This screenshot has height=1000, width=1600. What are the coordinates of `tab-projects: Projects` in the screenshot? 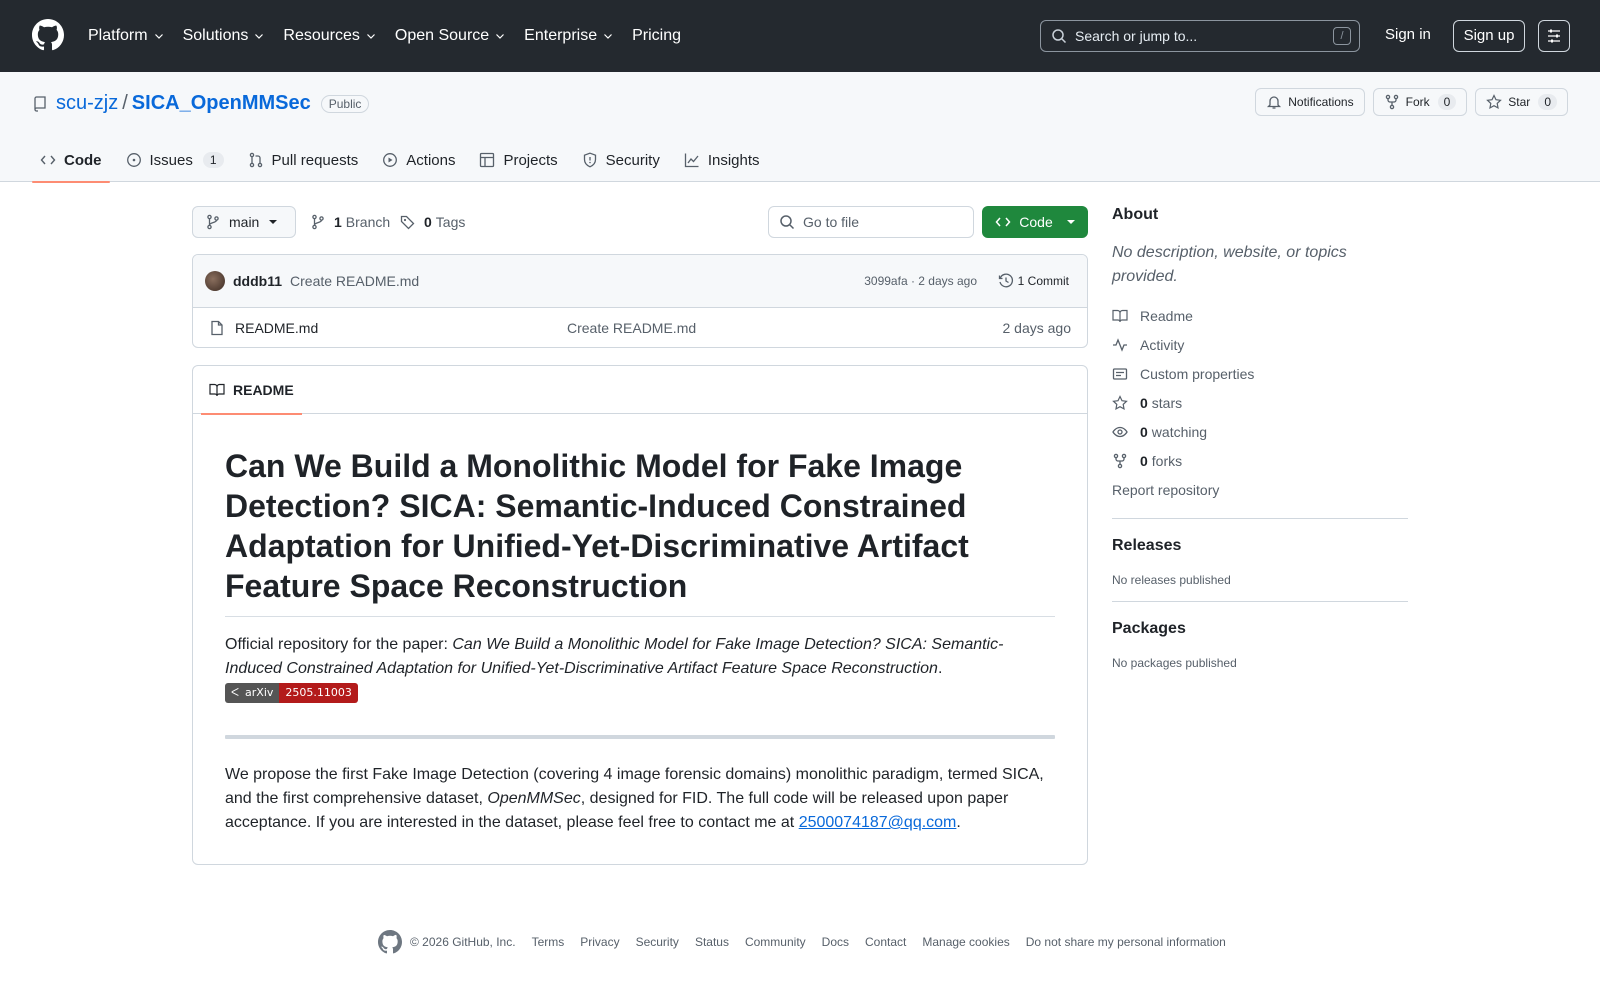 It's located at (518, 160).